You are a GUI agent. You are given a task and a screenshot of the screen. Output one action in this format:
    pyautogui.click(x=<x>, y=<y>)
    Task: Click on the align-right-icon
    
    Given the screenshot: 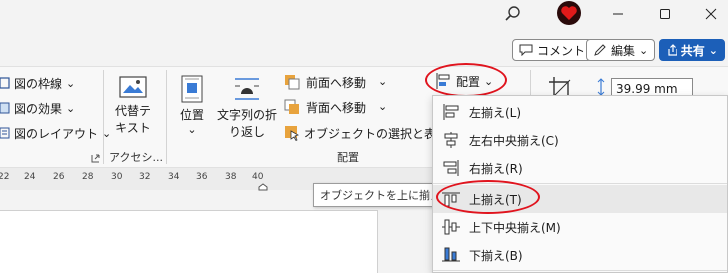 What is the action you would take?
    pyautogui.click(x=451, y=168)
    